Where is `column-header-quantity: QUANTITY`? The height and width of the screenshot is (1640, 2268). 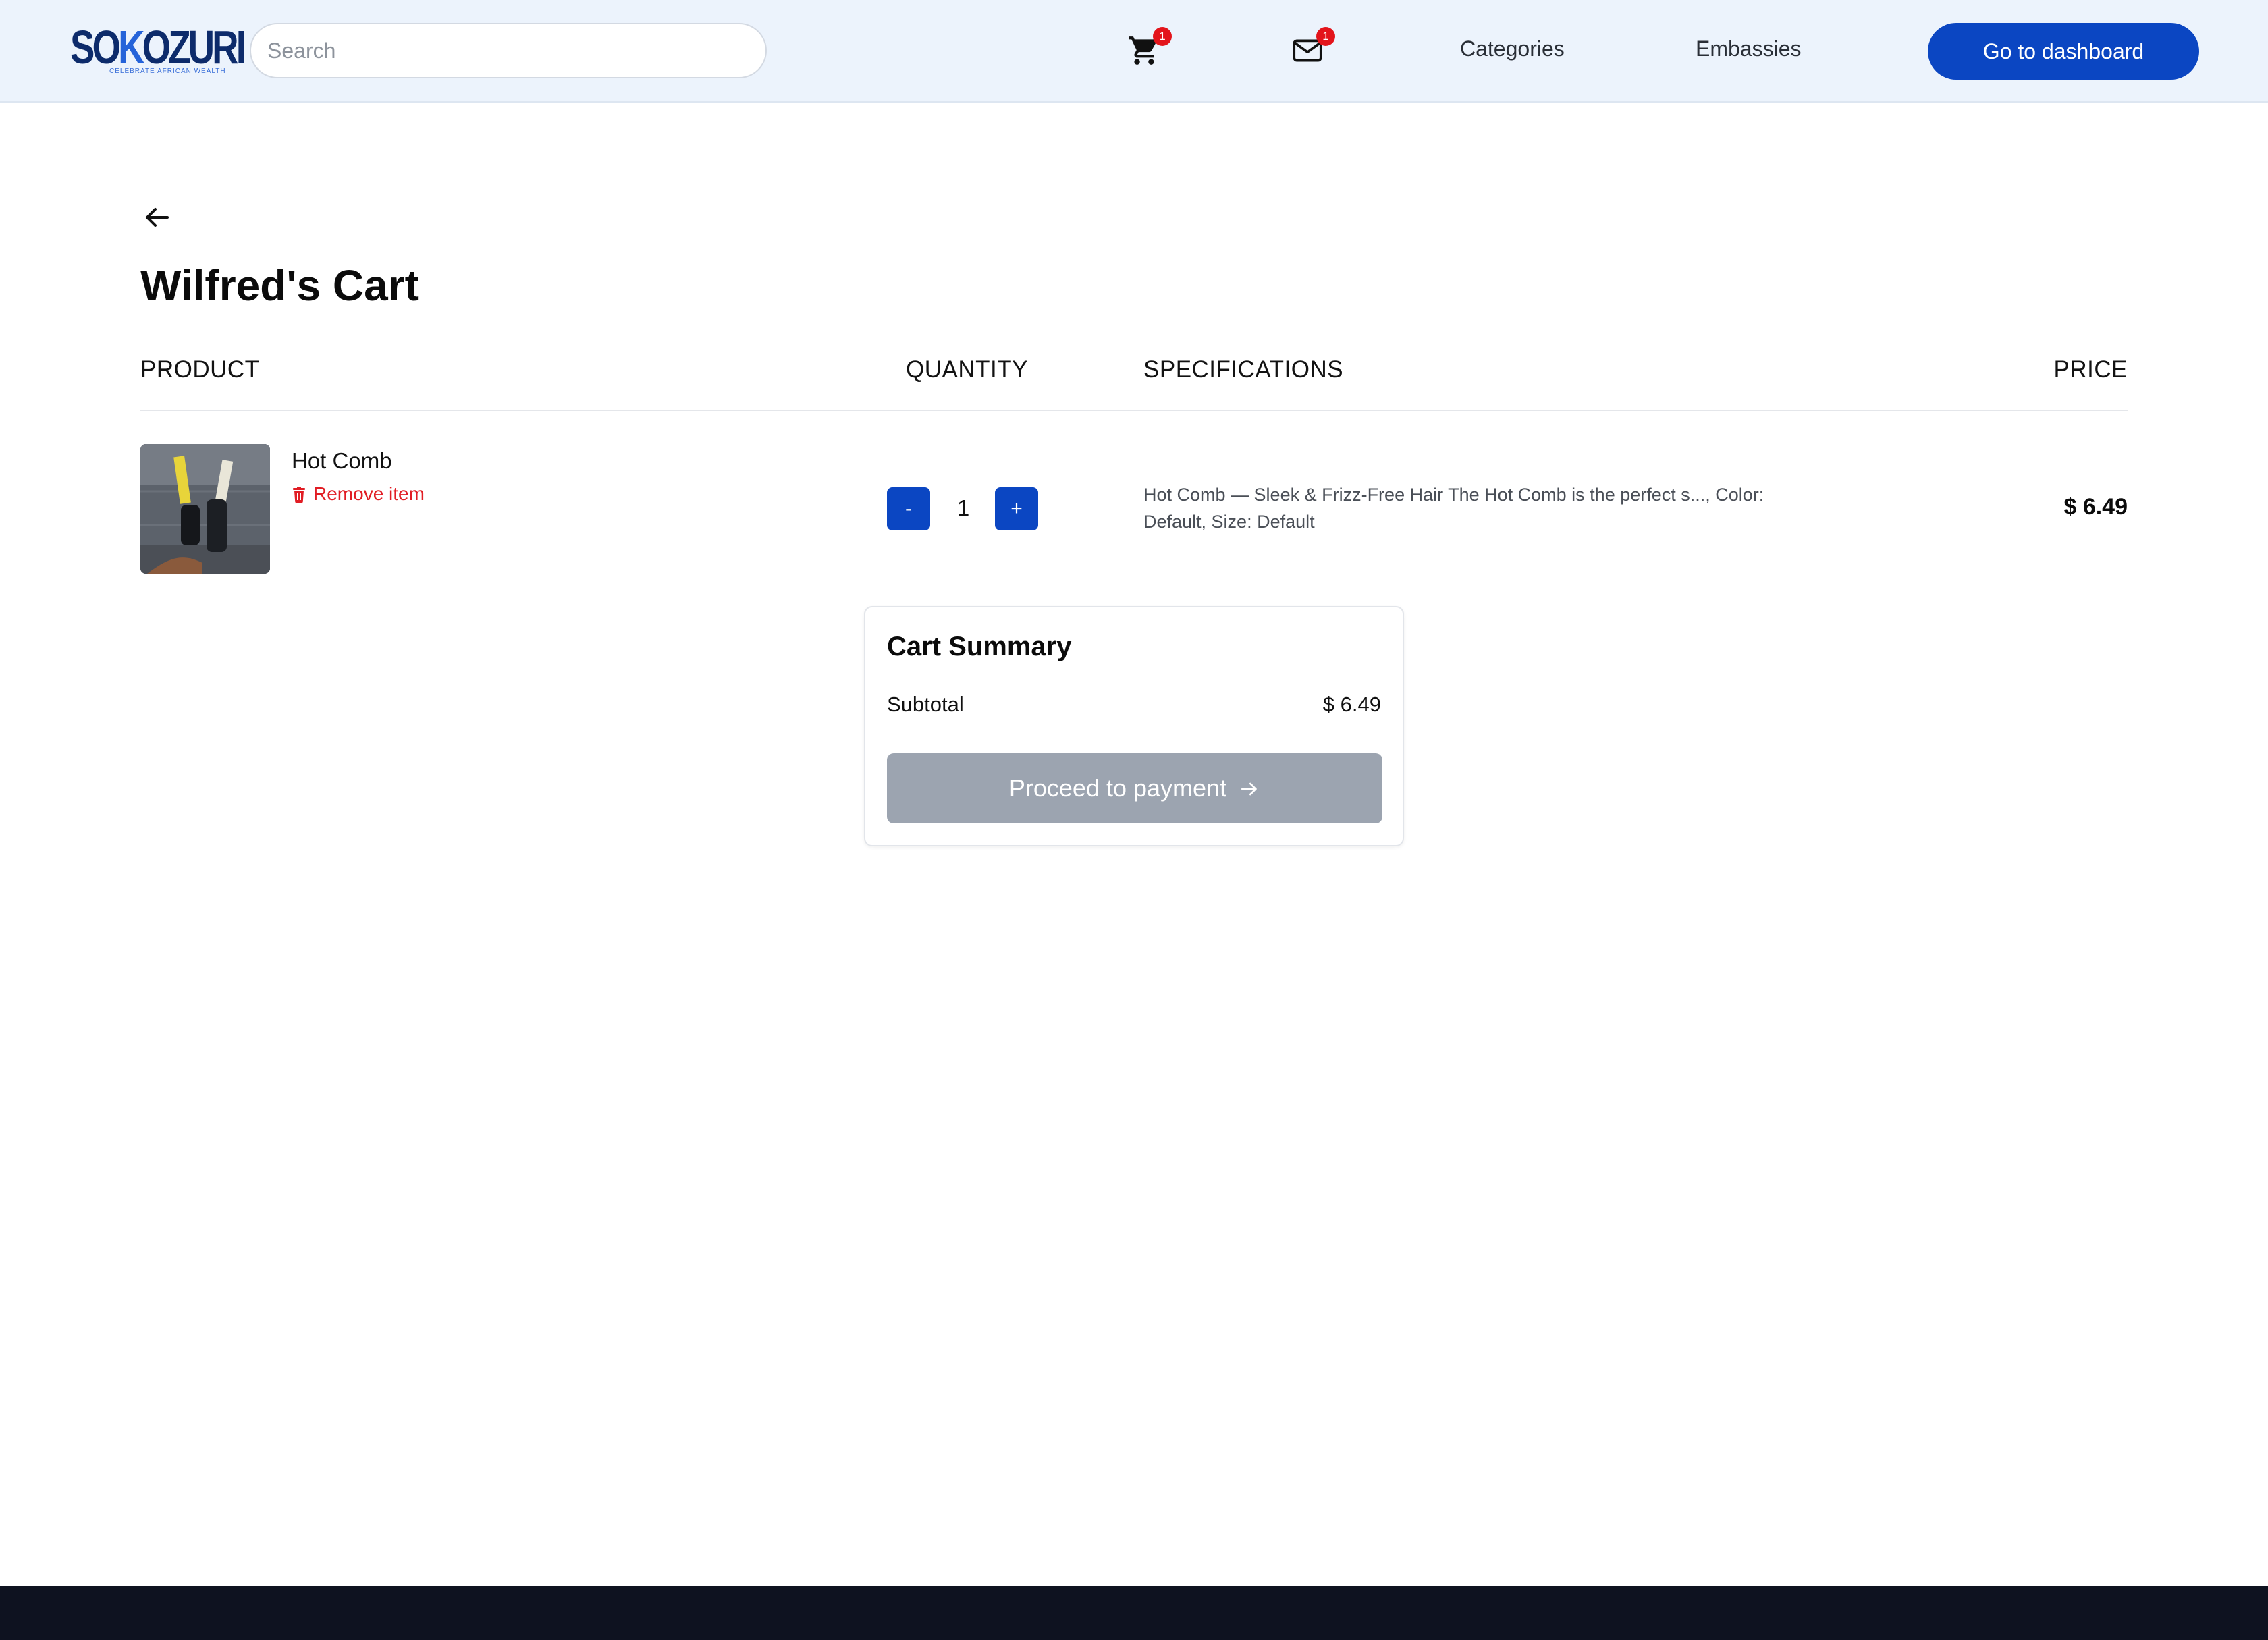 column-header-quantity: QUANTITY is located at coordinates (967, 369).